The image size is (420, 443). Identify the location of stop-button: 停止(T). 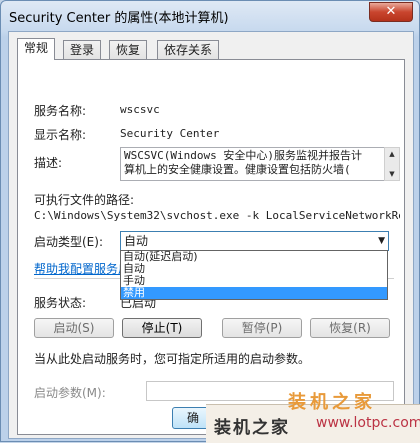
(162, 328).